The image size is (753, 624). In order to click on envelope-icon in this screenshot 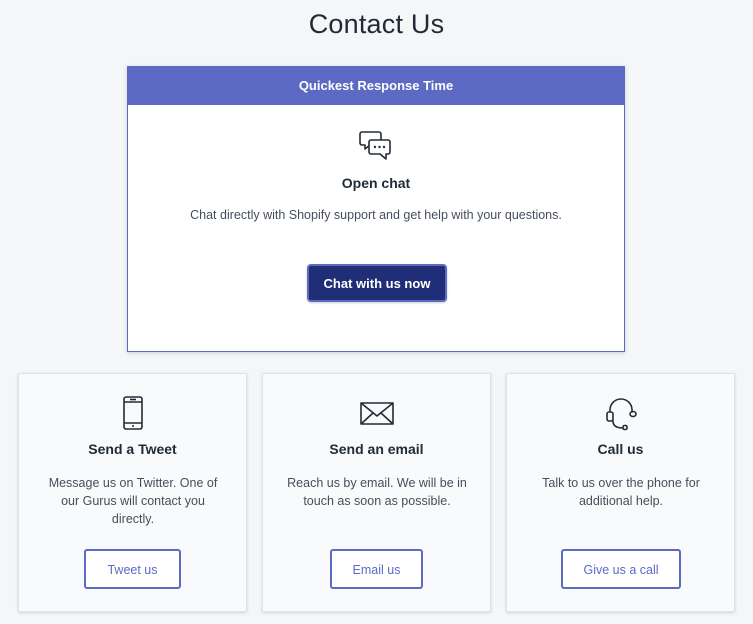, I will do `click(377, 413)`.